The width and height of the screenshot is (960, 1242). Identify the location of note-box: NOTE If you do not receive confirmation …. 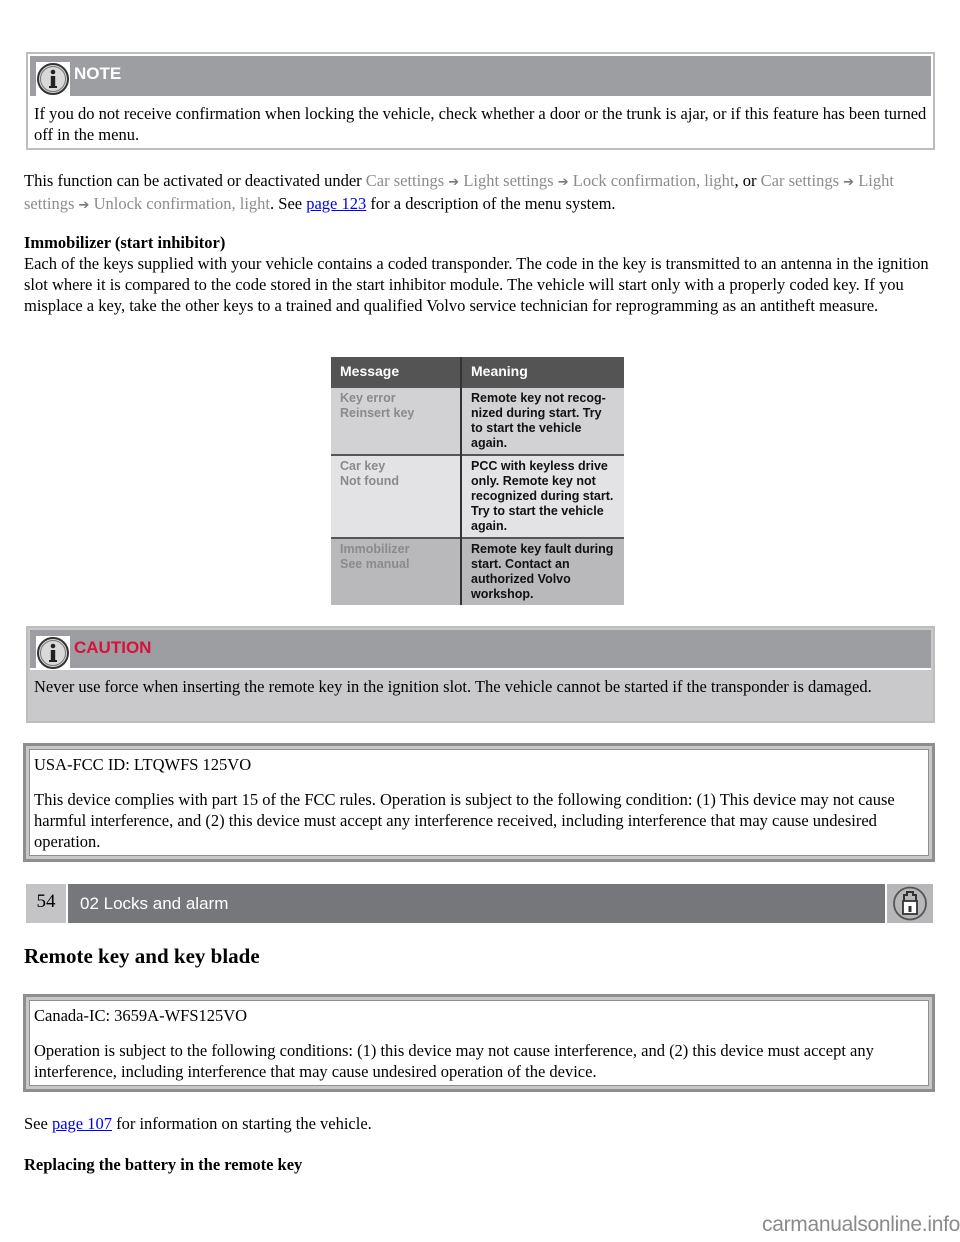
(480, 101).